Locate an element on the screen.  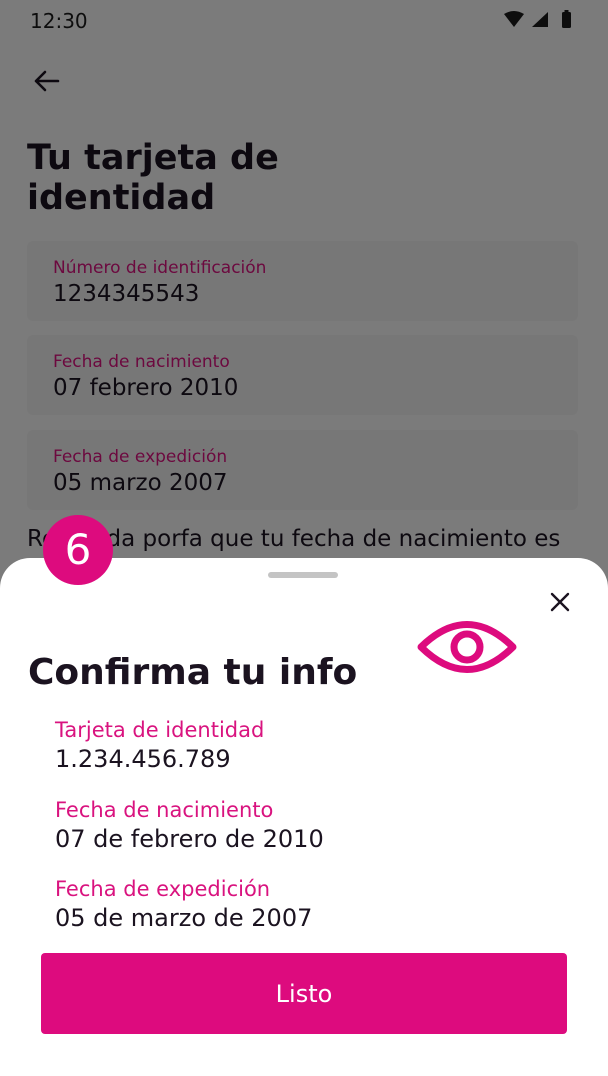
info-label: Fecha de expedición is located at coordinates (163, 889).